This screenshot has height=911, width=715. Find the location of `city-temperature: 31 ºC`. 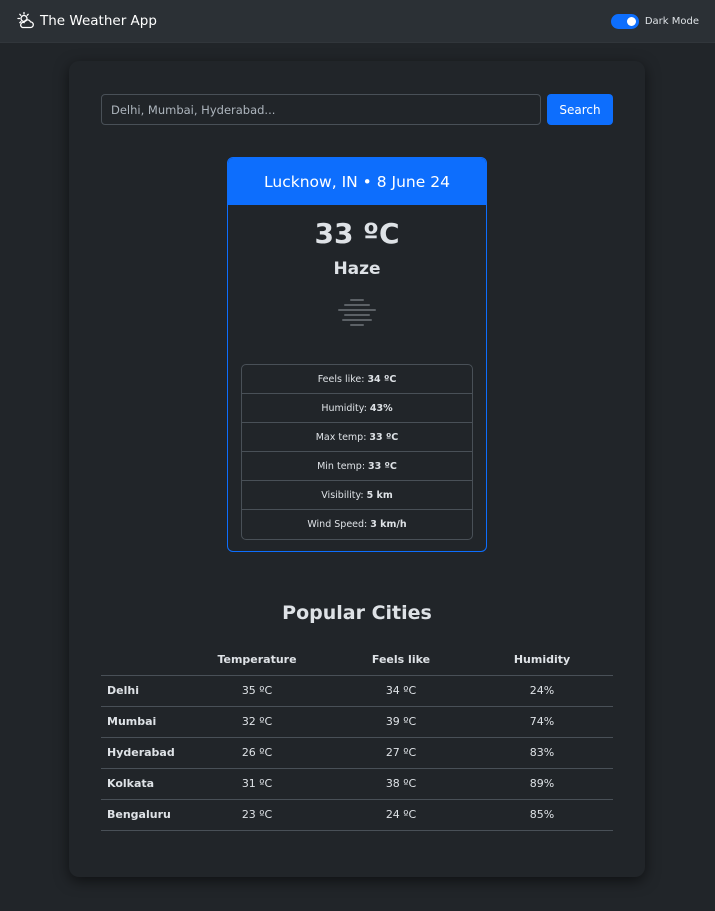

city-temperature: 31 ºC is located at coordinates (257, 784).